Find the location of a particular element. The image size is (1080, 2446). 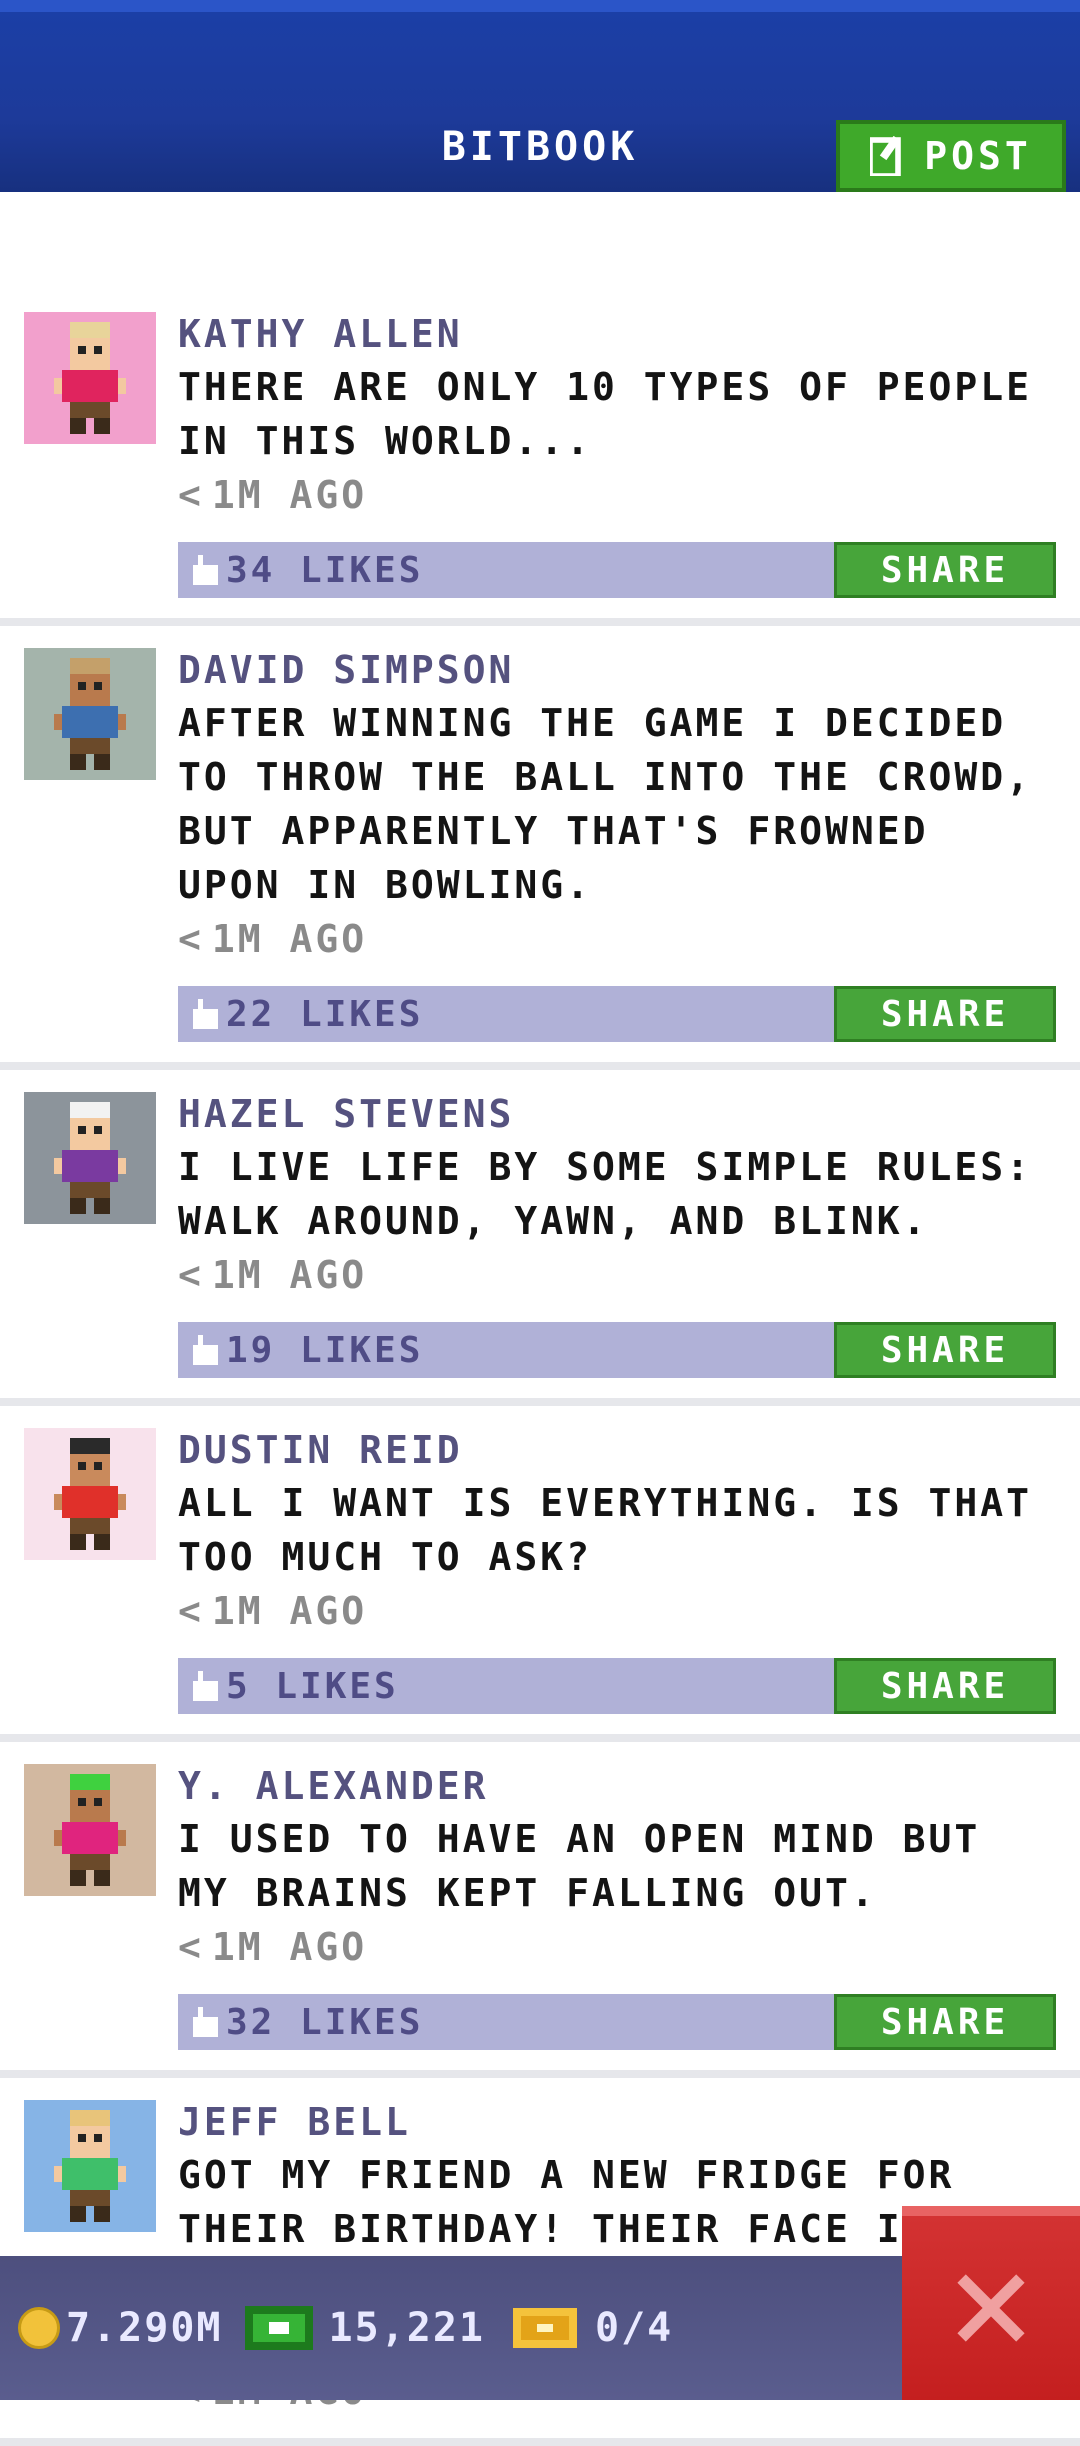

like-bar: 34 LIKES SHARE is located at coordinates (617, 570).